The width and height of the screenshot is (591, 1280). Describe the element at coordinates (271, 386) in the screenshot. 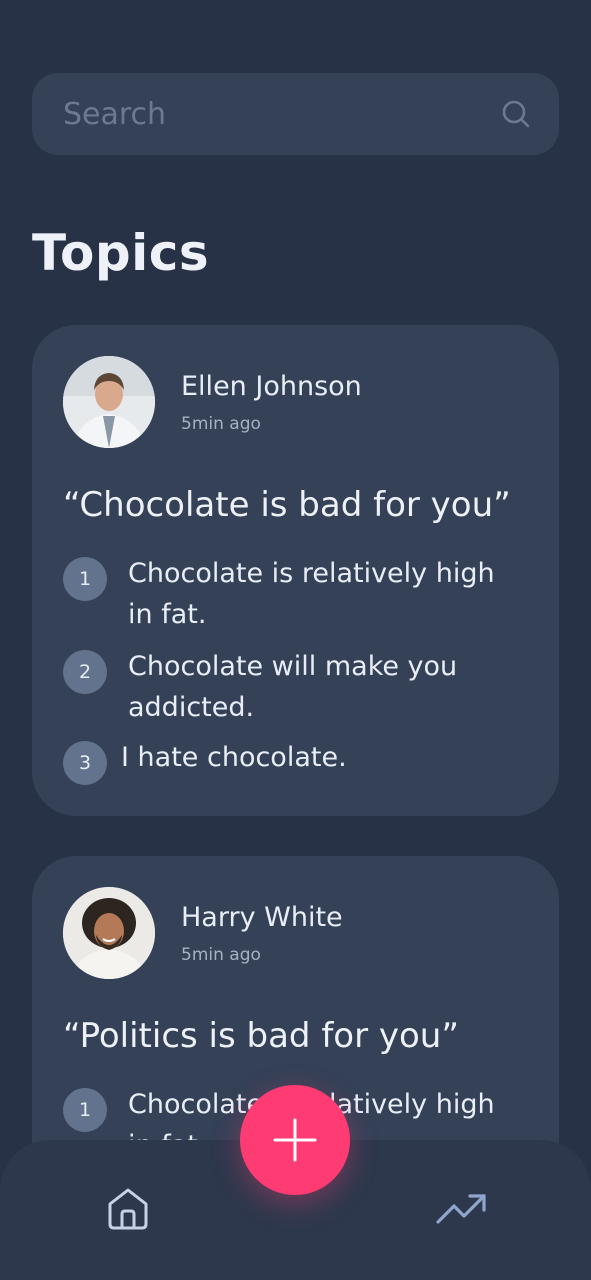

I see `author-name: Ellen Johnson` at that location.